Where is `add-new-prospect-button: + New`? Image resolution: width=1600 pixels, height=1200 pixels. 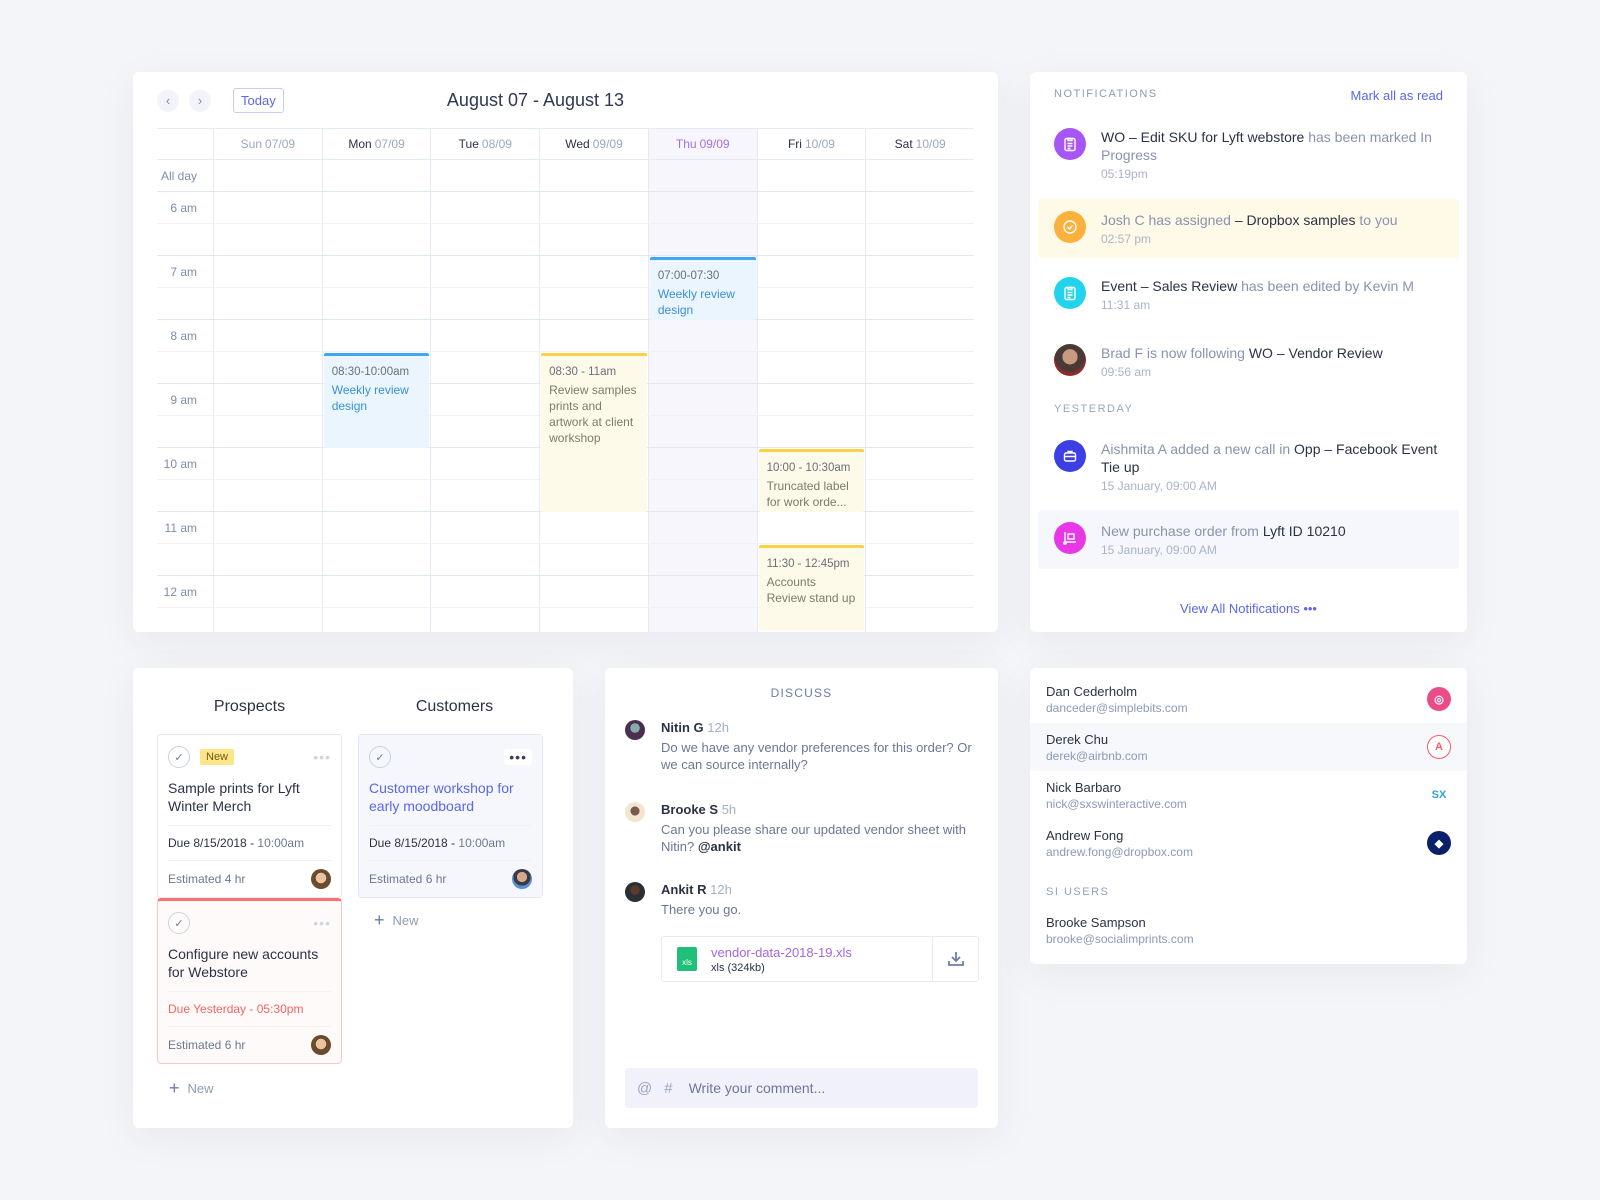 add-new-prospect-button: + New is located at coordinates (191, 1088).